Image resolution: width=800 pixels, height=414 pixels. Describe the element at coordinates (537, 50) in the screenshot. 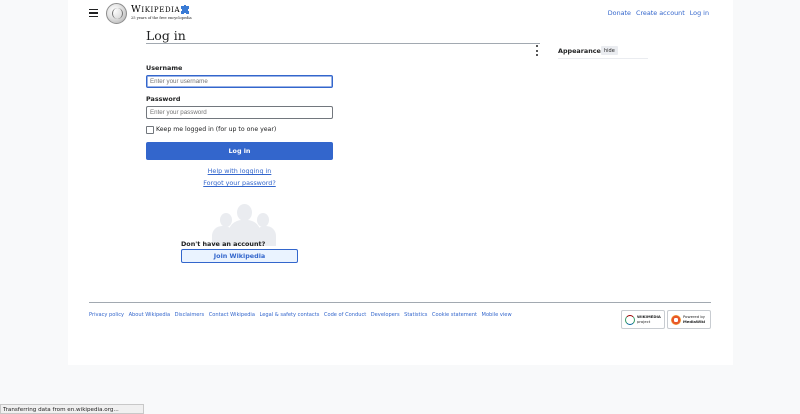

I see `more-options-icon` at that location.